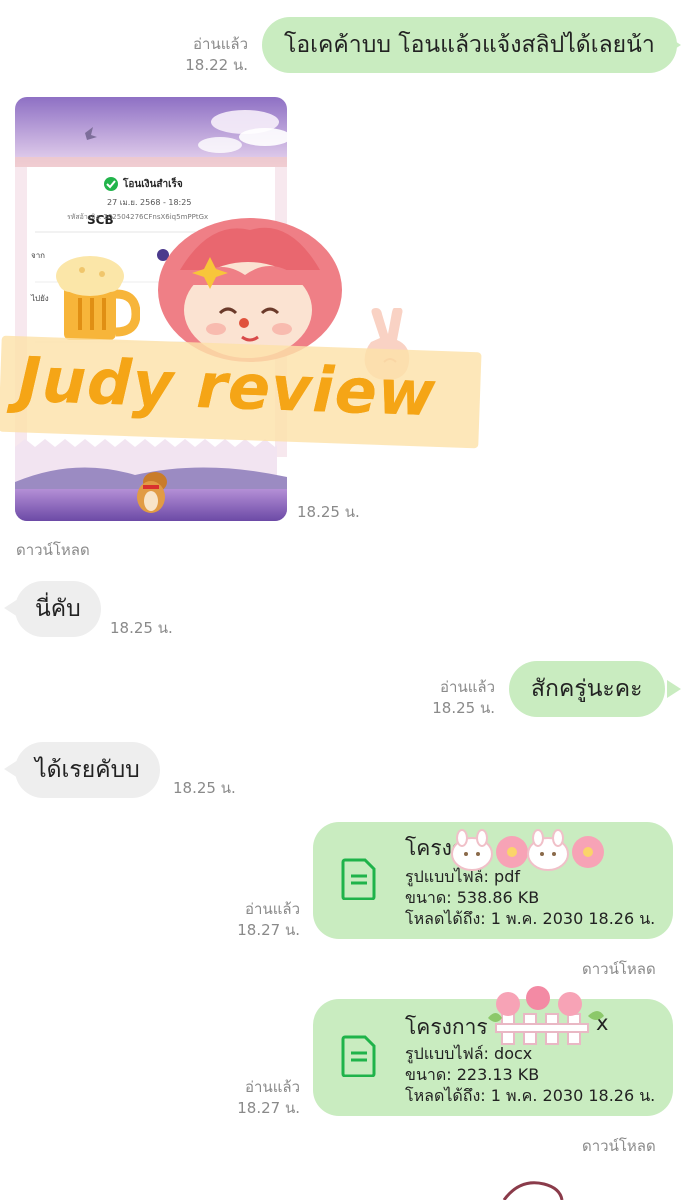 This screenshot has height=1200, width=686. I want to click on file-size: ขนาด: 223.13 KB, so click(472, 1074).